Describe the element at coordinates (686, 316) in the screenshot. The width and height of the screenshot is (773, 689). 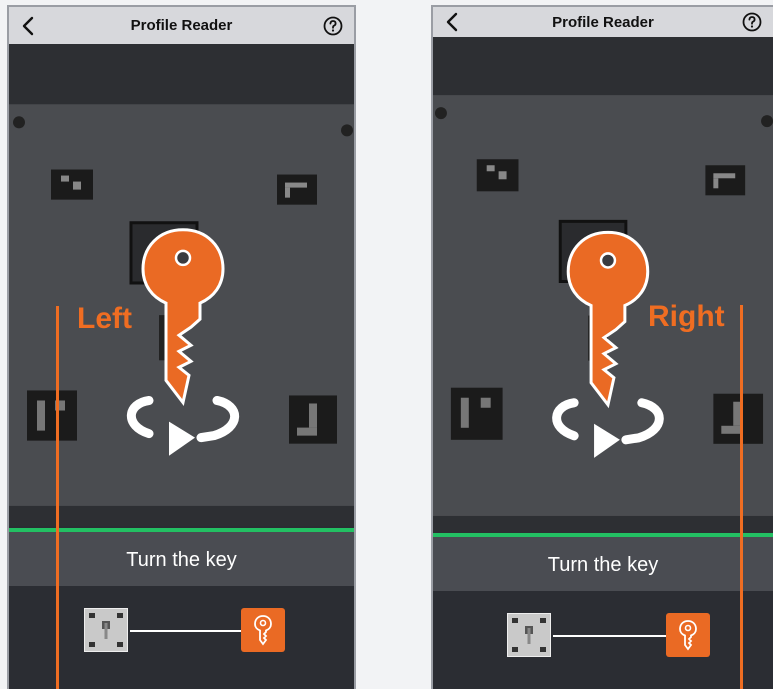
I see `direction-label: Right` at that location.